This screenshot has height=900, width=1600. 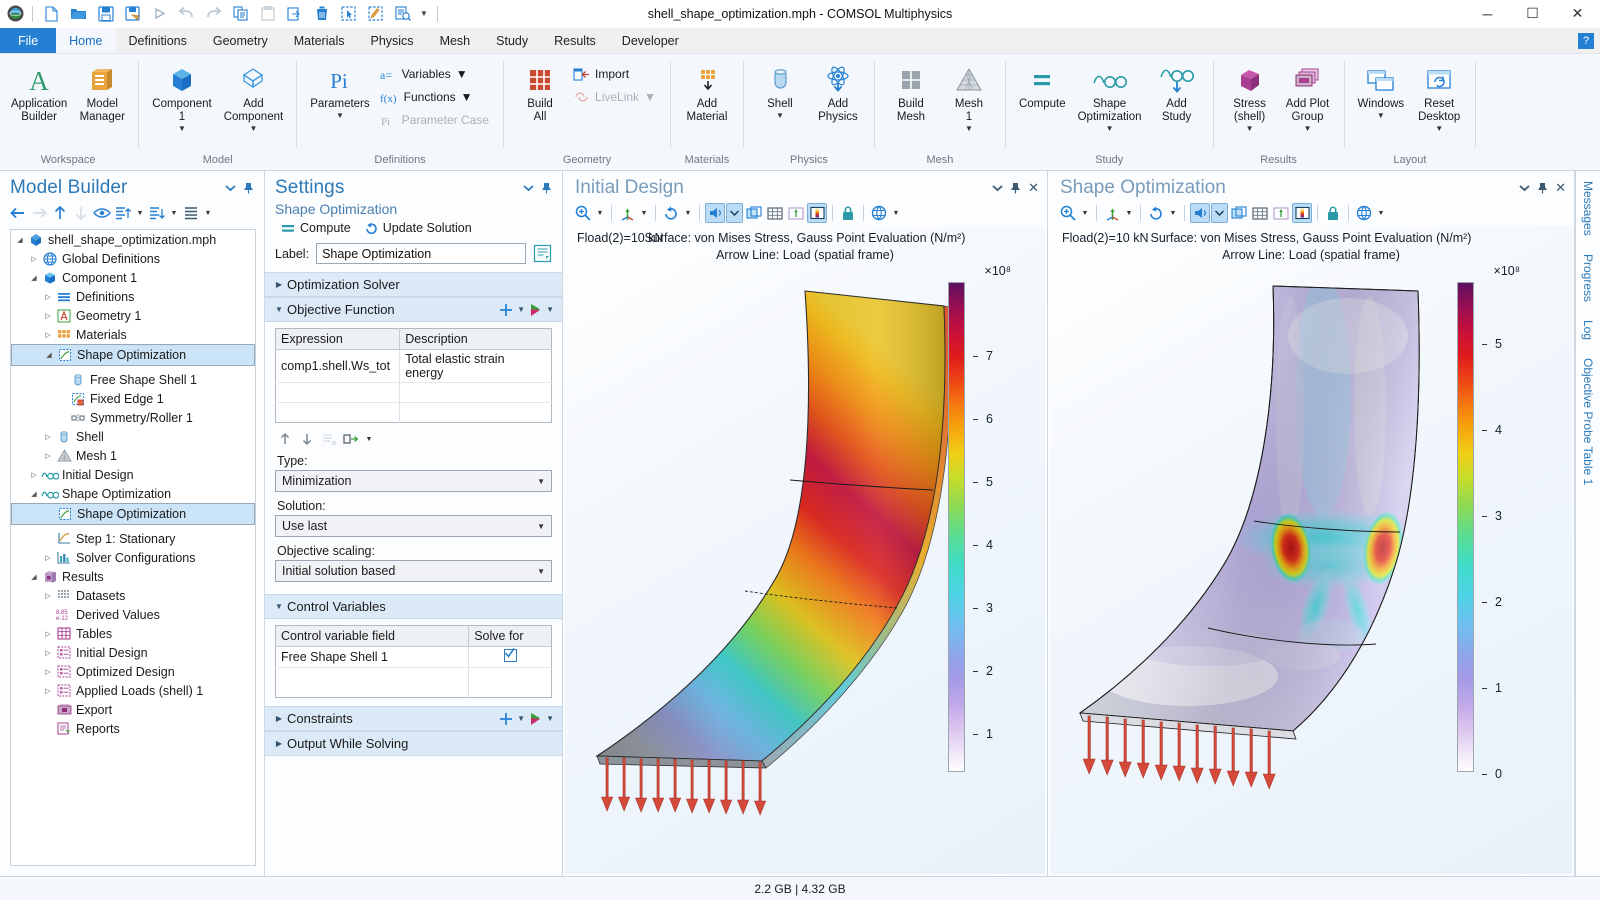 What do you see at coordinates (133, 671) in the screenshot?
I see `tree-item-optimized-design: ▷ Optimized Design` at bounding box center [133, 671].